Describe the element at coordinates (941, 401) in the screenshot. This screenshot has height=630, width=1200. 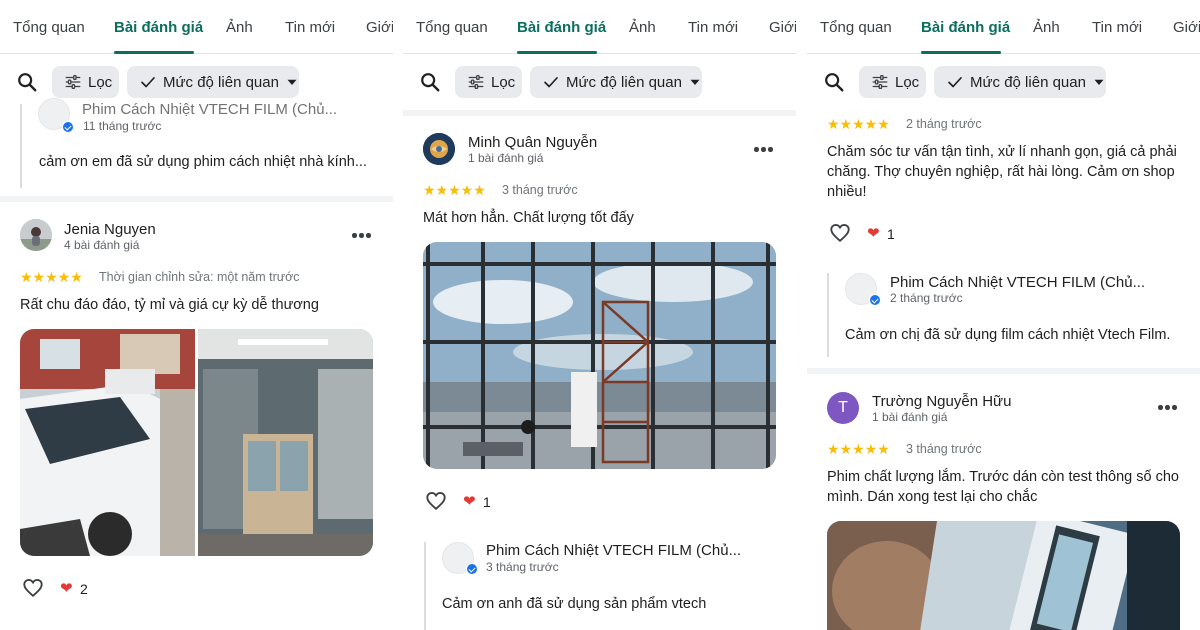
I see `reviewer-name: Trường Nguyễn Hữu` at that location.